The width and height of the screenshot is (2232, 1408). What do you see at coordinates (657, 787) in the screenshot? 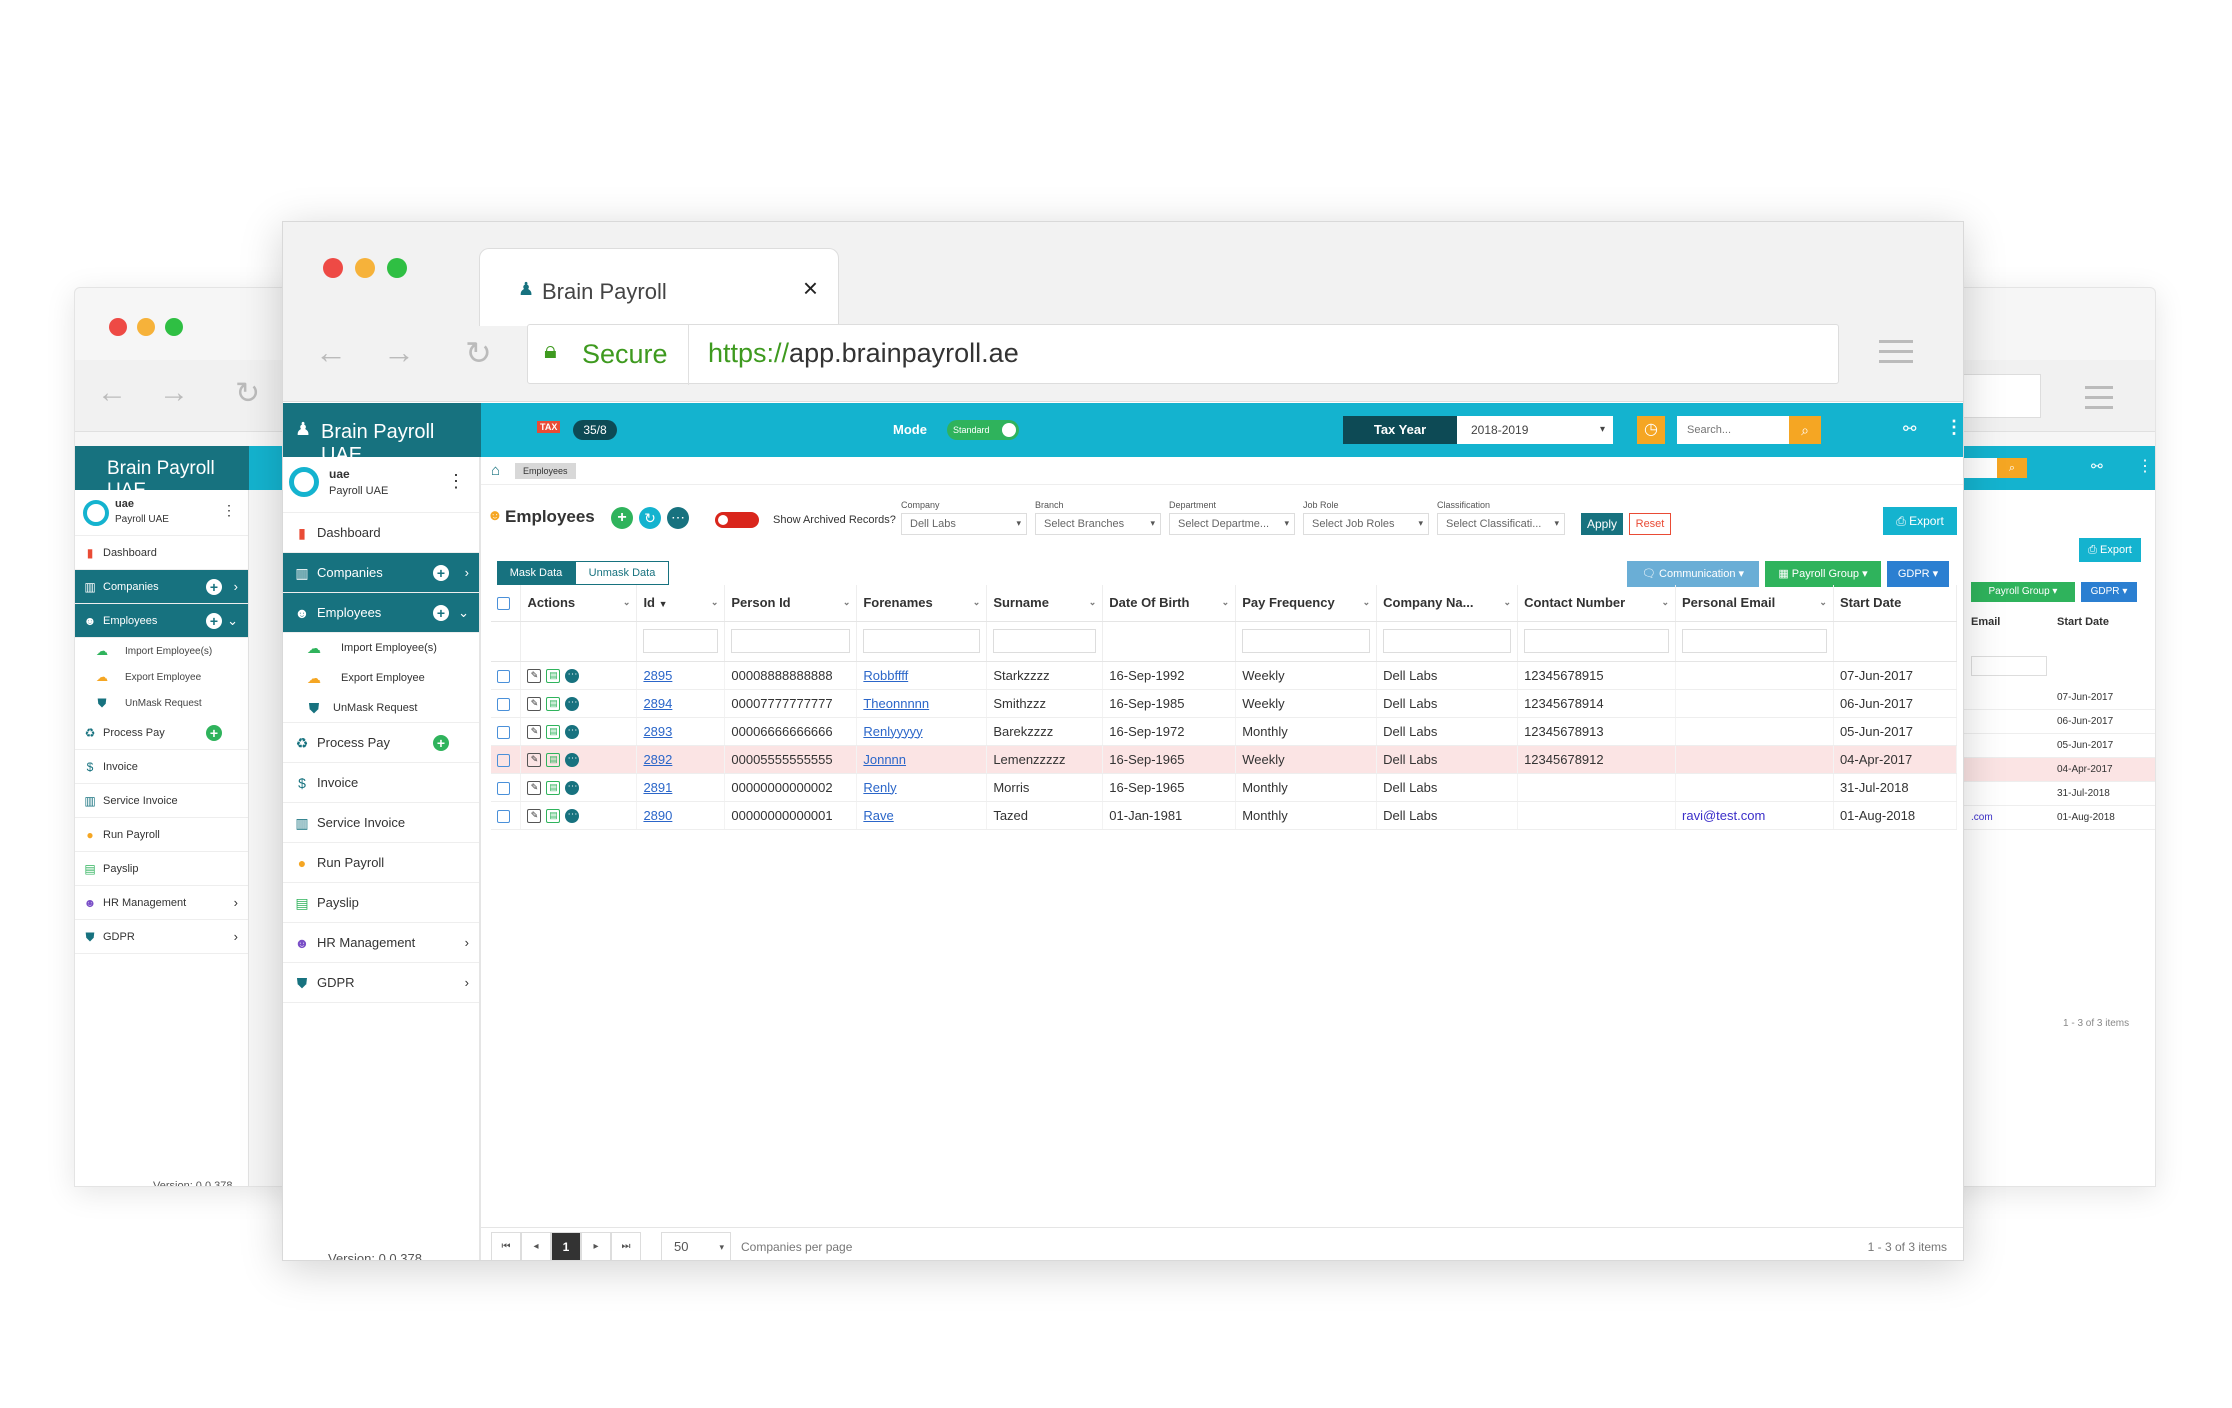
I see `employee-id-link: 2891` at bounding box center [657, 787].